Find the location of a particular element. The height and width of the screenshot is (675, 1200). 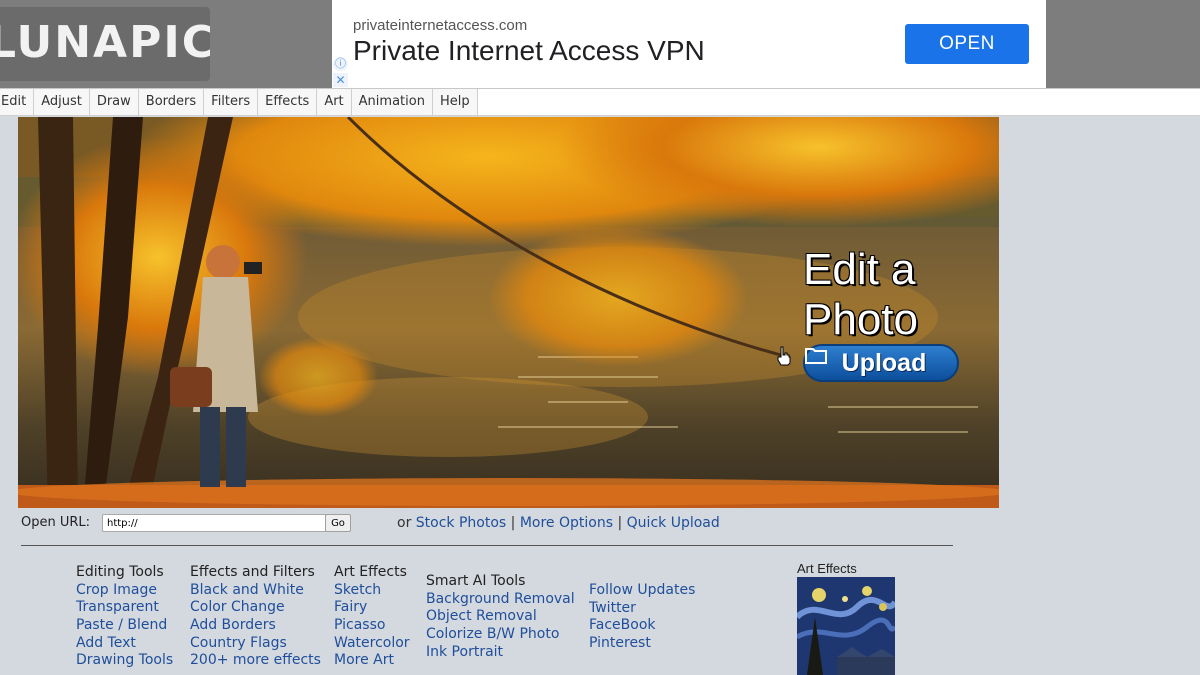

column-heading: Effects and Filters is located at coordinates (252, 572).